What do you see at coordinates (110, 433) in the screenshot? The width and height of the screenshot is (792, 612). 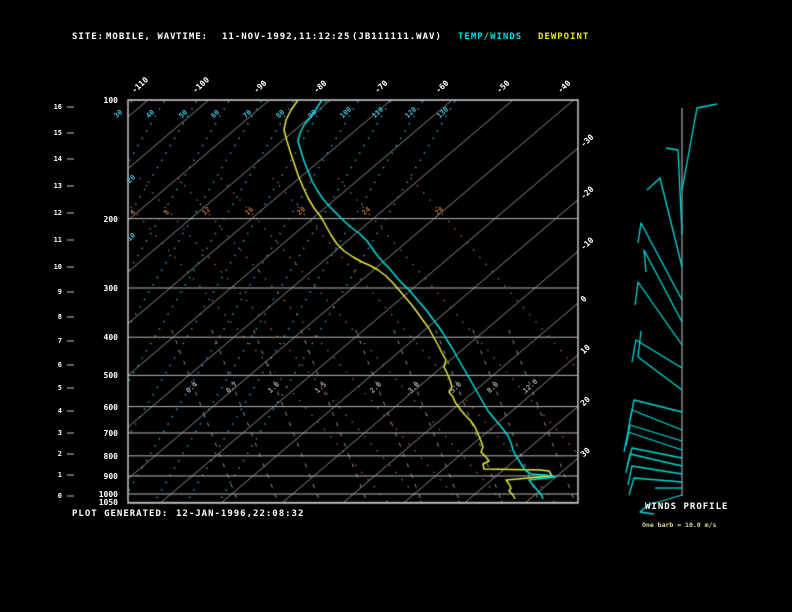 I see `pressure-axis-label: 700` at bounding box center [110, 433].